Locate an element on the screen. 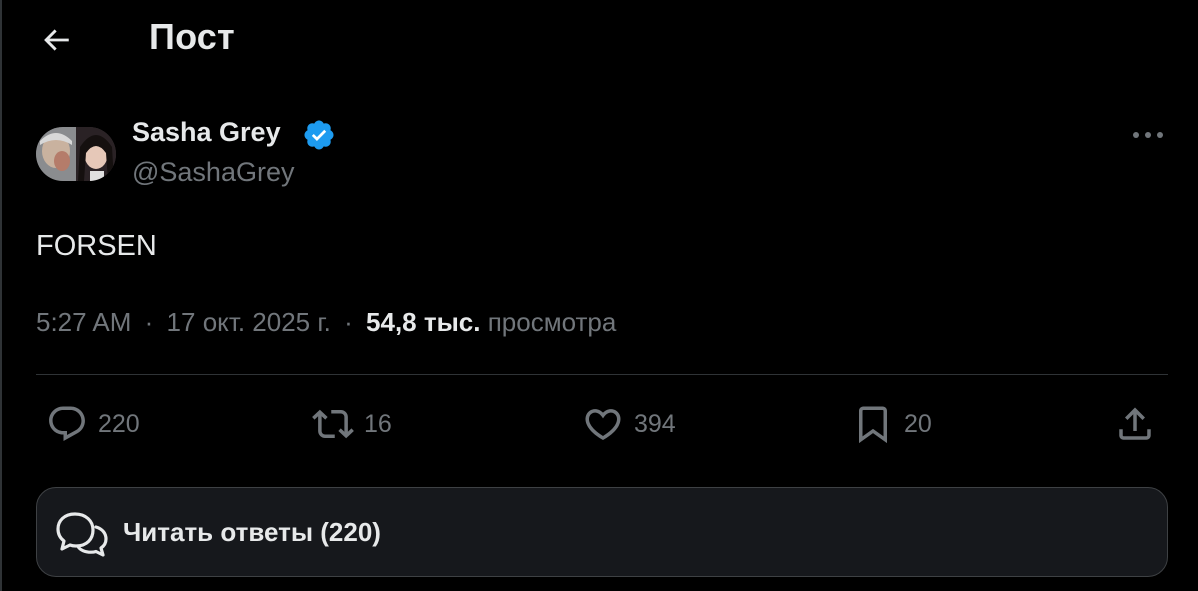 The image size is (1198, 591). share-icon is located at coordinates (1135, 423).